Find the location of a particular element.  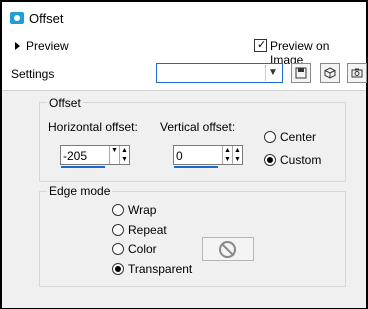

title-bar: Offset is located at coordinates (184, 17).